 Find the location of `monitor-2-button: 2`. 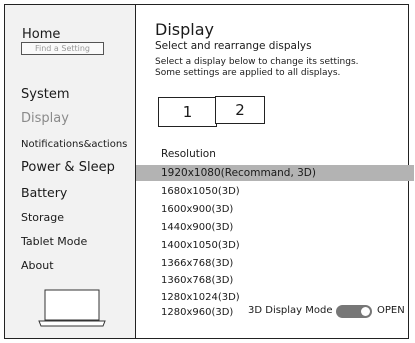

monitor-2-button: 2 is located at coordinates (240, 110).